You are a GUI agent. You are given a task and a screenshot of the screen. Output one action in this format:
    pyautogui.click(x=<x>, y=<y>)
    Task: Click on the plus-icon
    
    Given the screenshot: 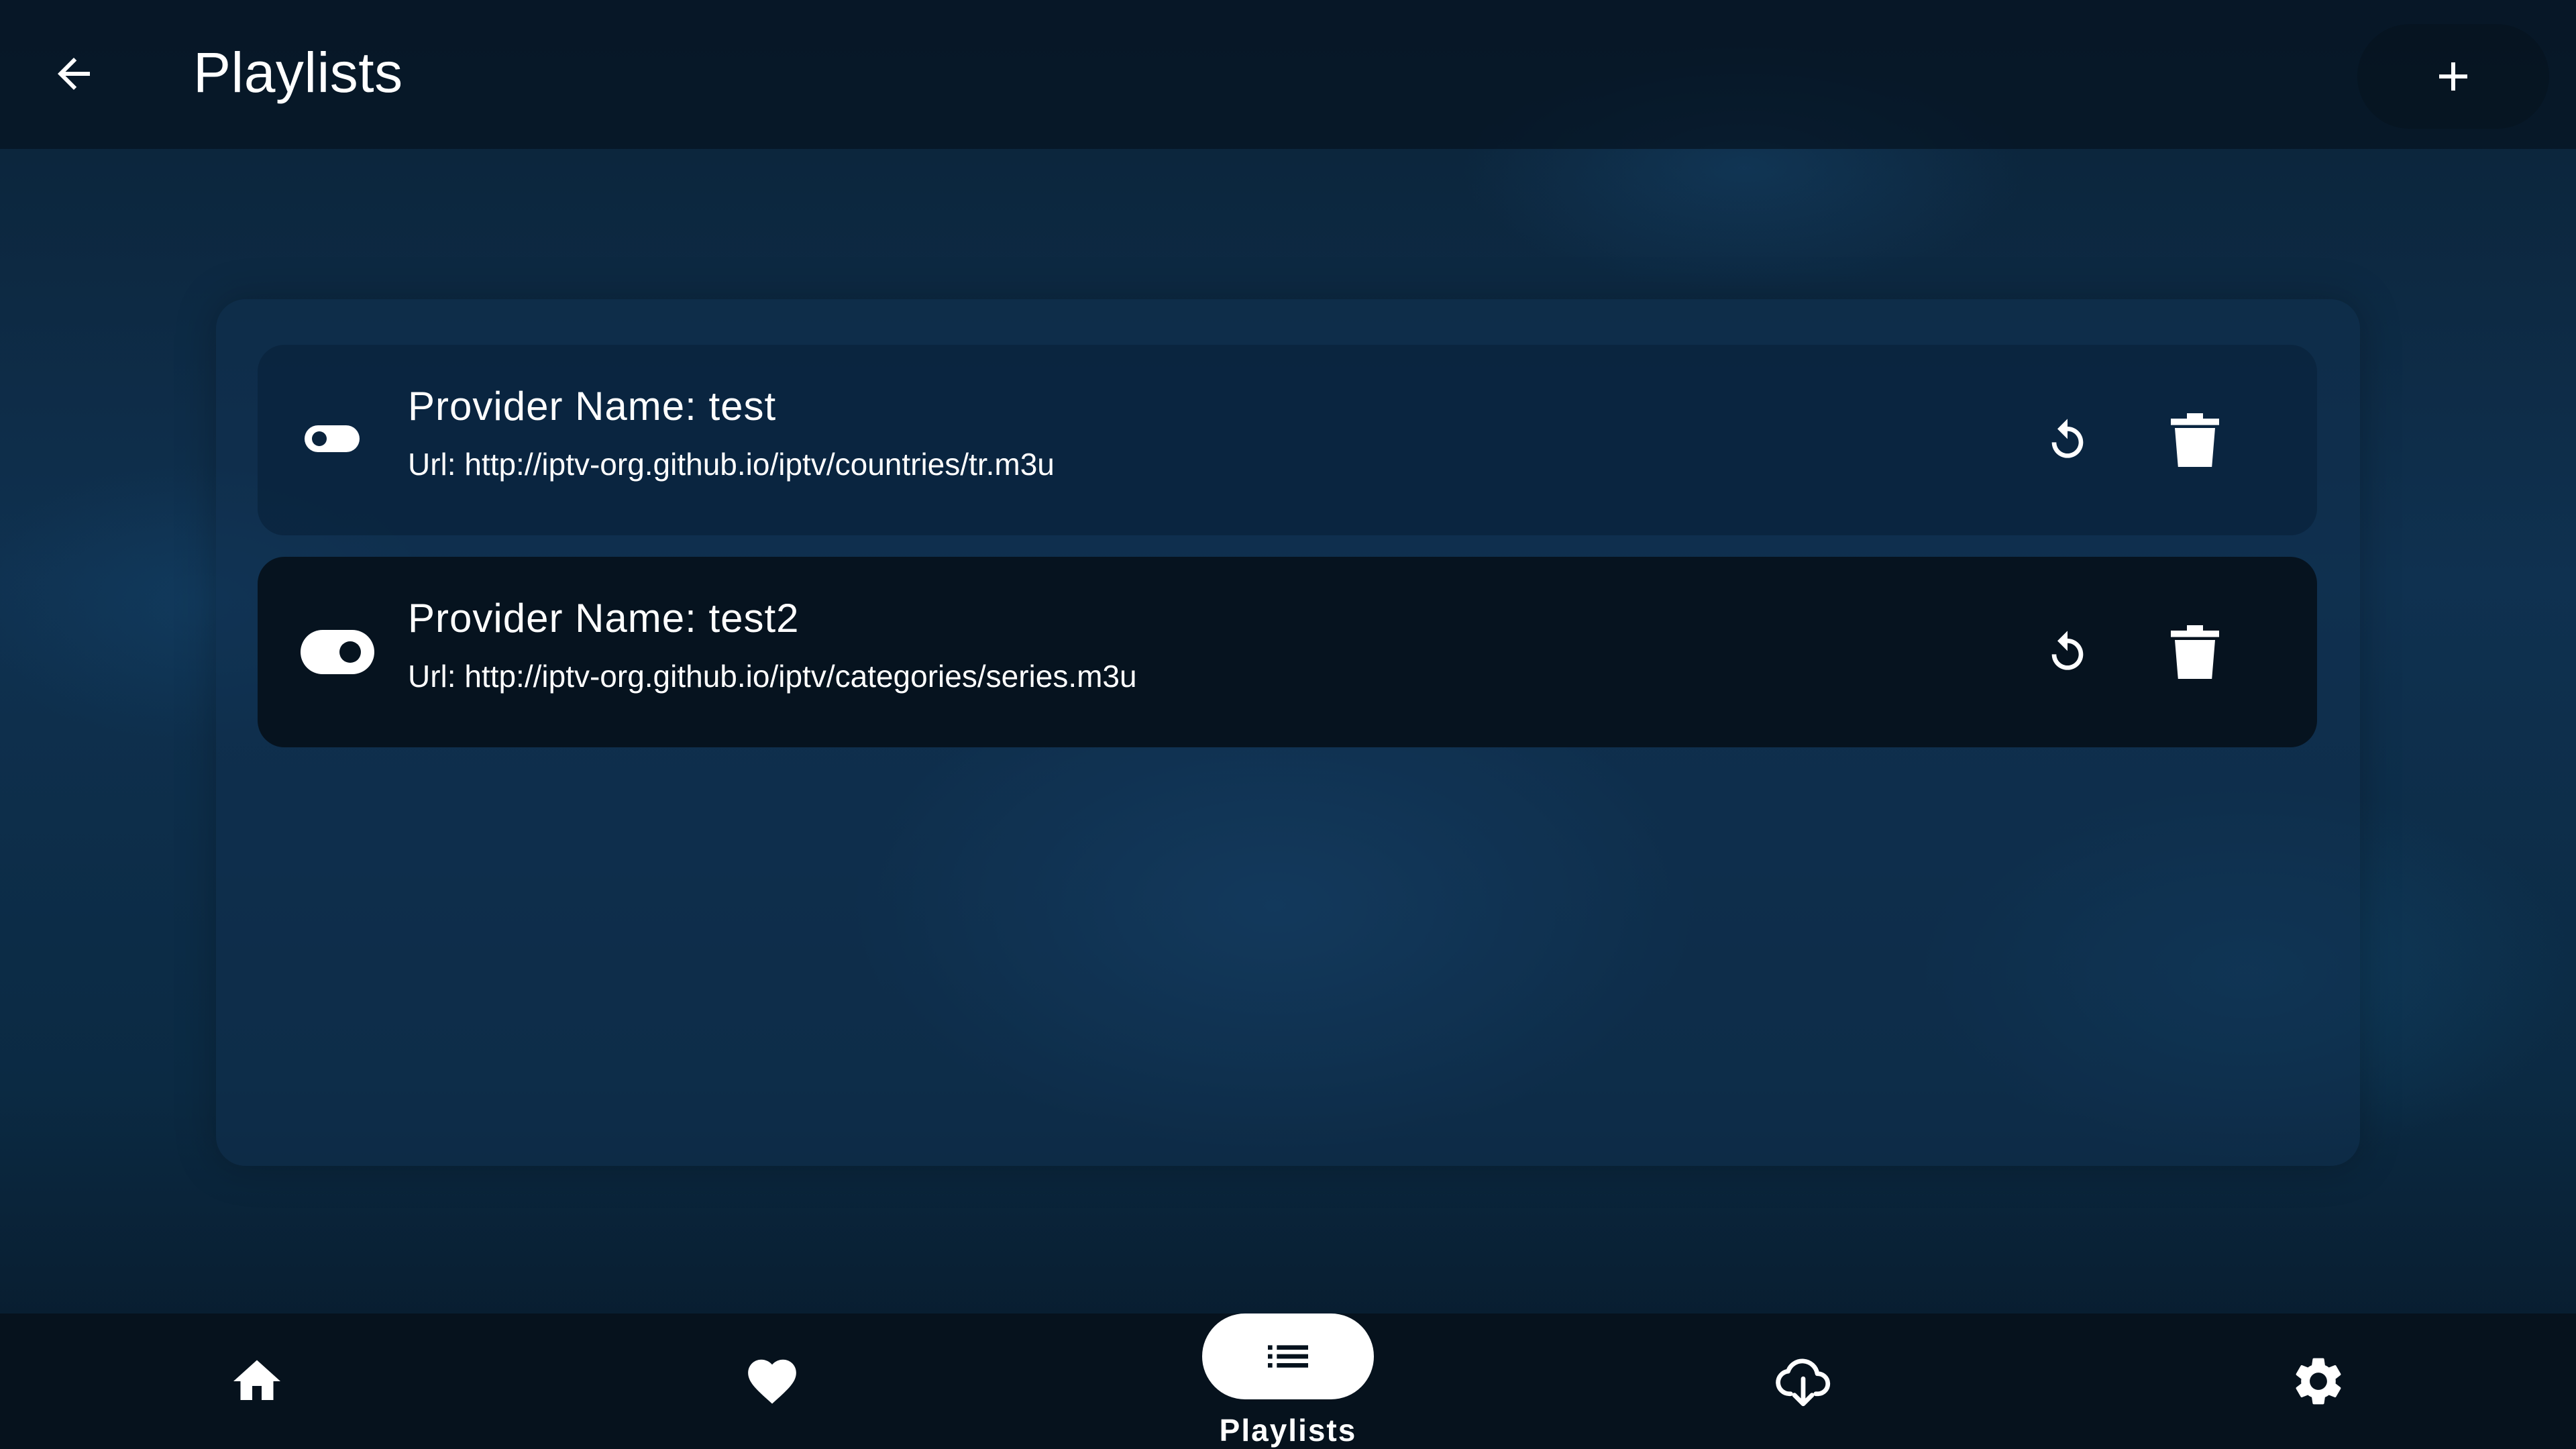 What is the action you would take?
    pyautogui.click(x=2453, y=76)
    